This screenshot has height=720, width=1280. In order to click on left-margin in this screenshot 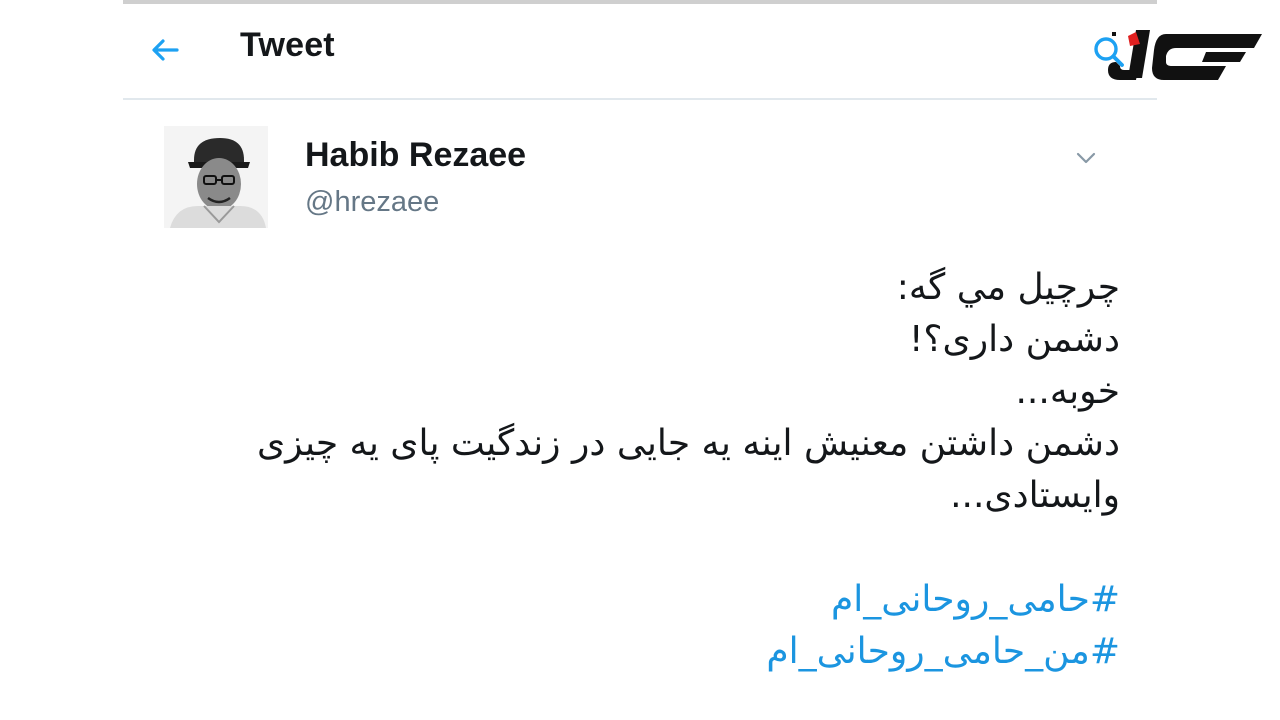, I will do `click(61, 360)`.